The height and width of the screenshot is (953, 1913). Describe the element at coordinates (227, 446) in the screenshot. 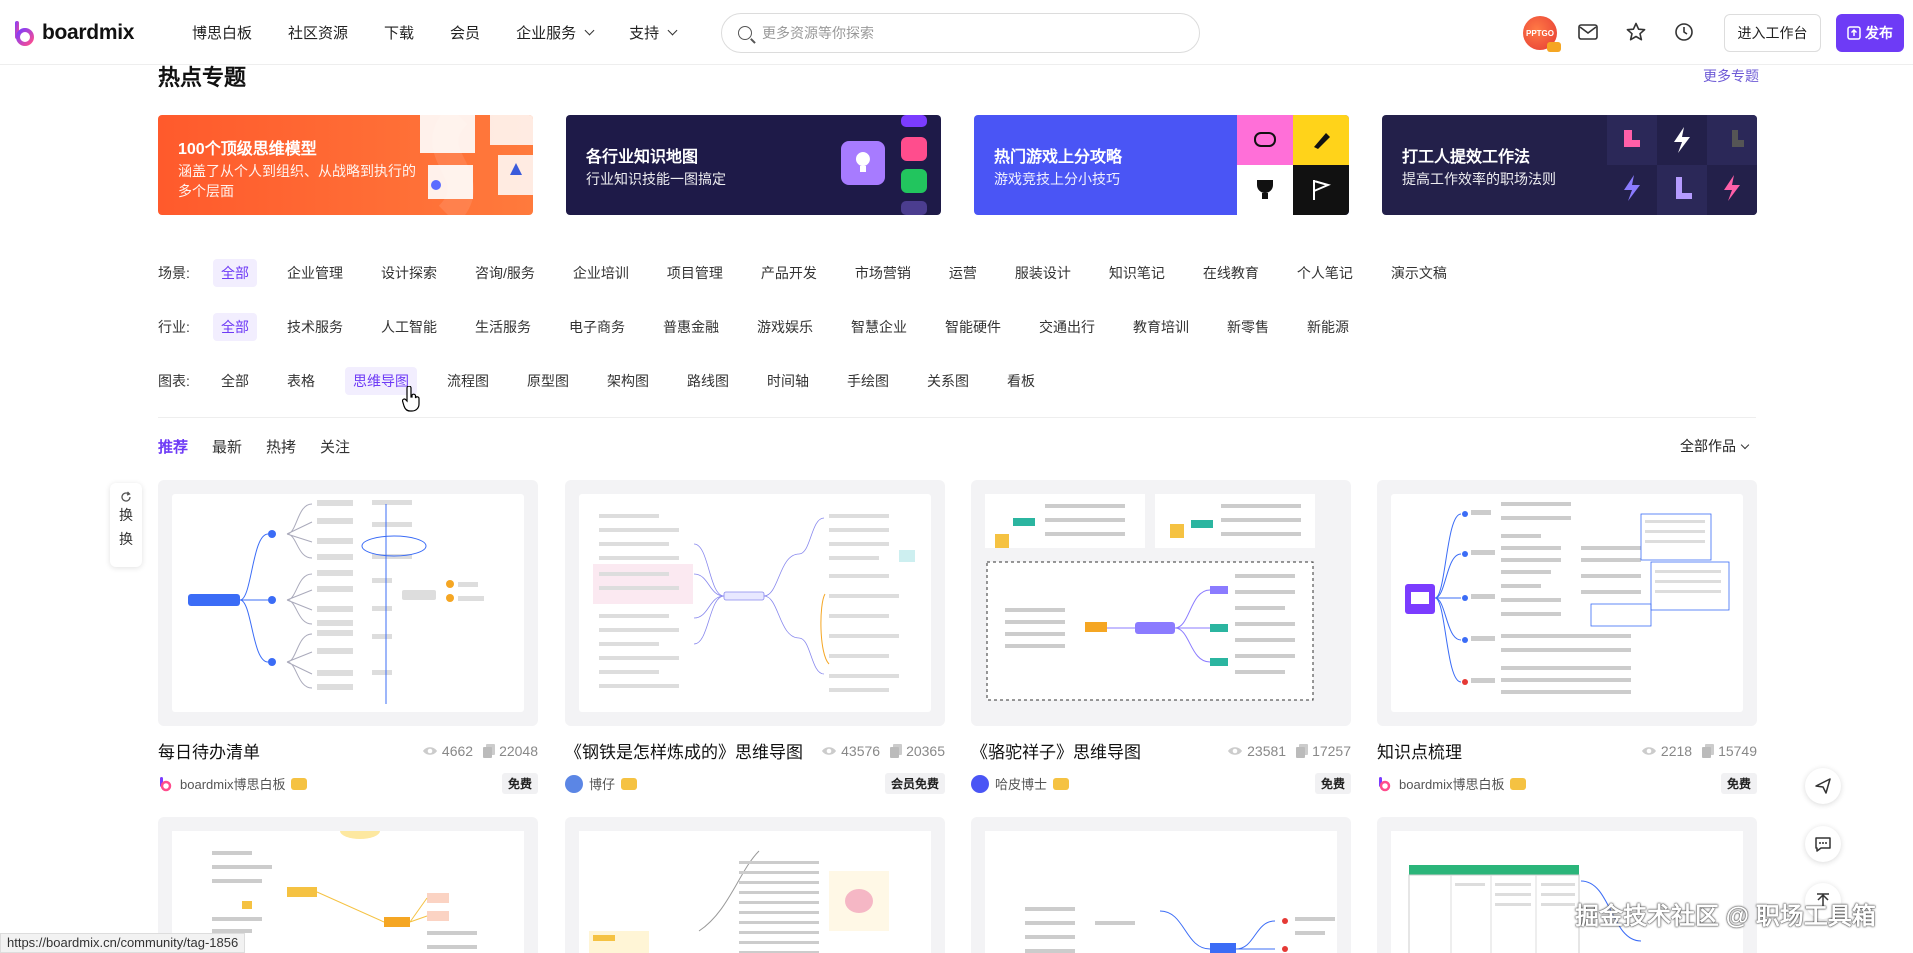

I see `tab-latest: 最新` at that location.